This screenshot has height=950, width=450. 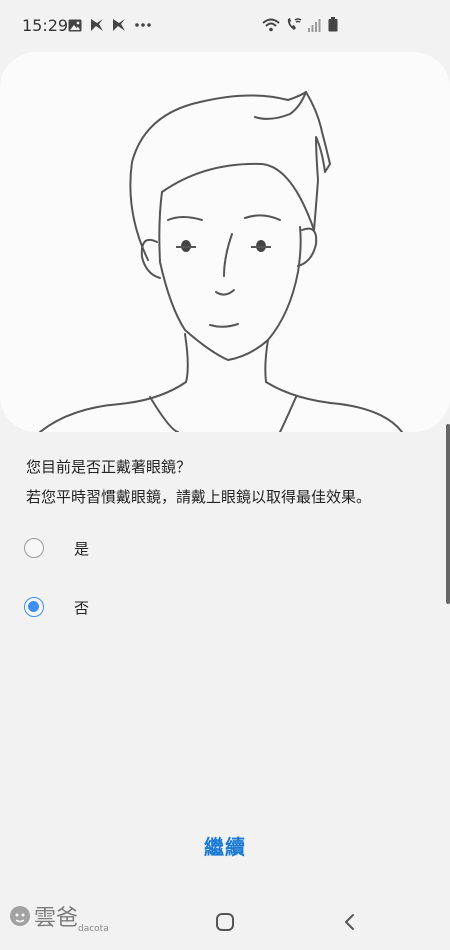 I want to click on question-text: 您目前是否正戴著眼鏡？, so click(x=109, y=467).